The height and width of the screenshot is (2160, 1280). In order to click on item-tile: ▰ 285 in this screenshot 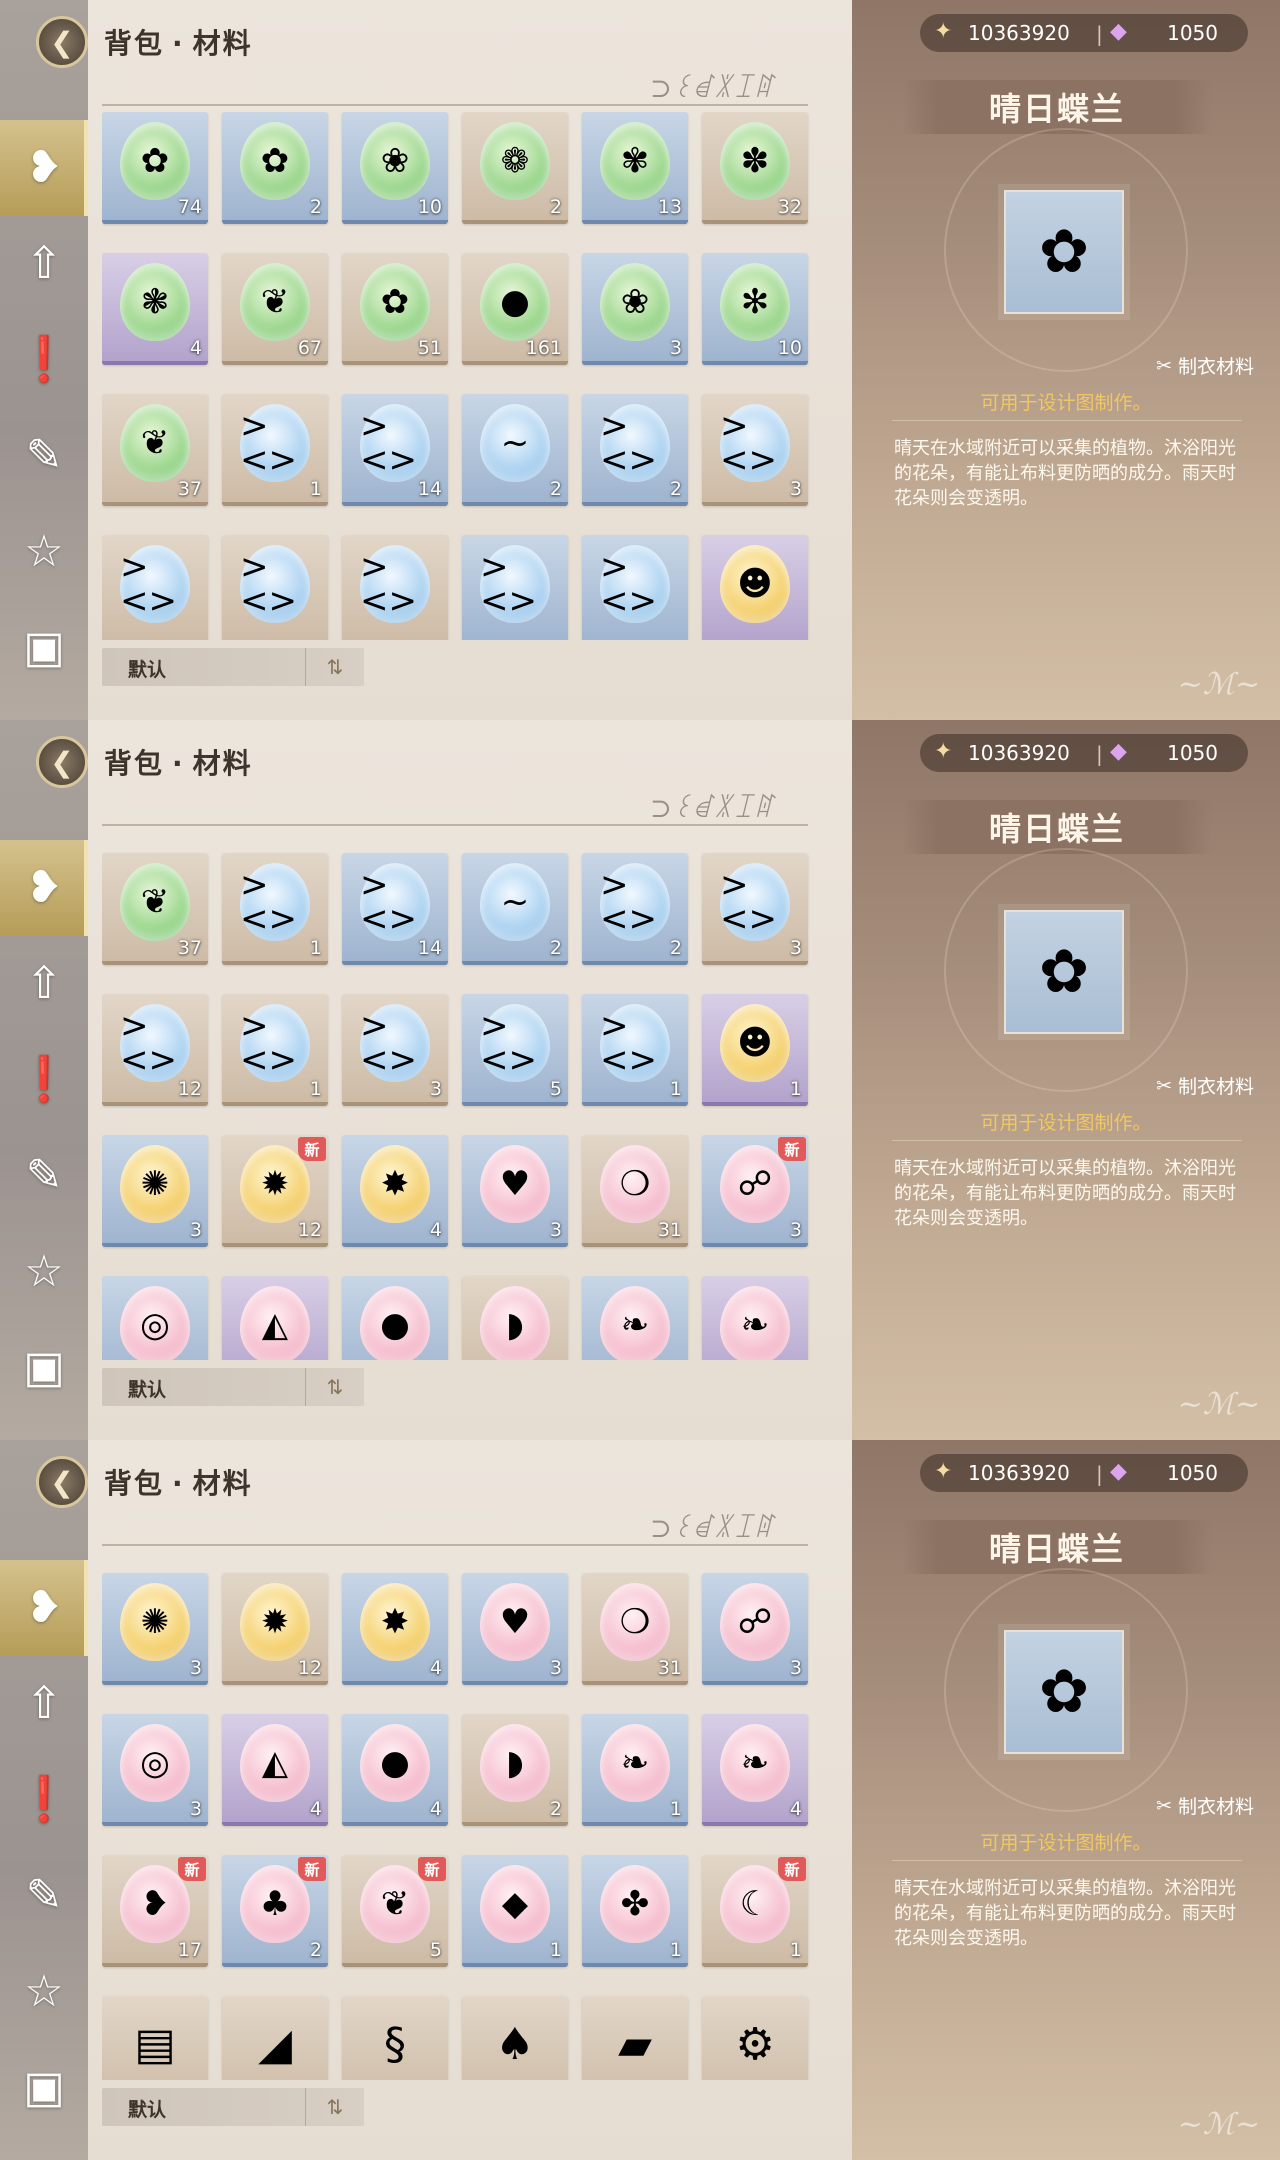, I will do `click(635, 2038)`.